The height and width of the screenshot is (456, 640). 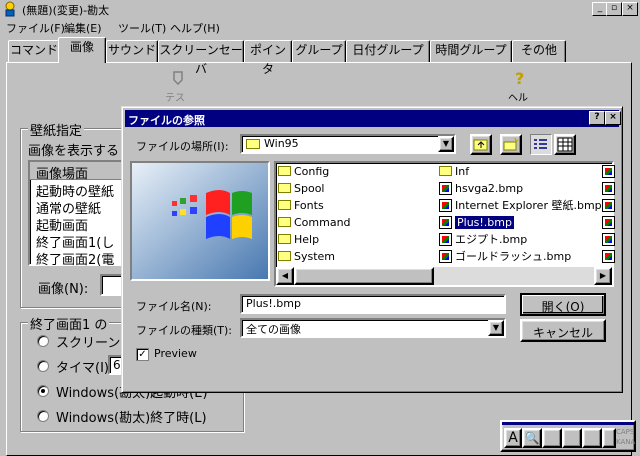 I want to click on tab-image: 画像, so click(x=82, y=50).